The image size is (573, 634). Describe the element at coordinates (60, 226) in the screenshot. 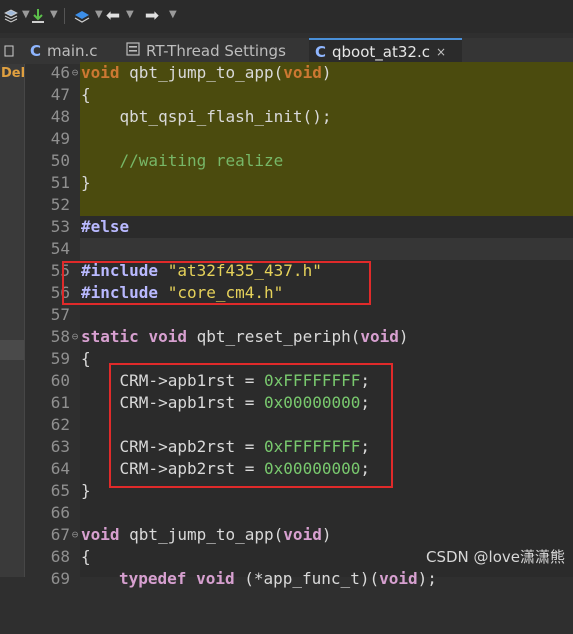

I see `line-number: 53` at that location.